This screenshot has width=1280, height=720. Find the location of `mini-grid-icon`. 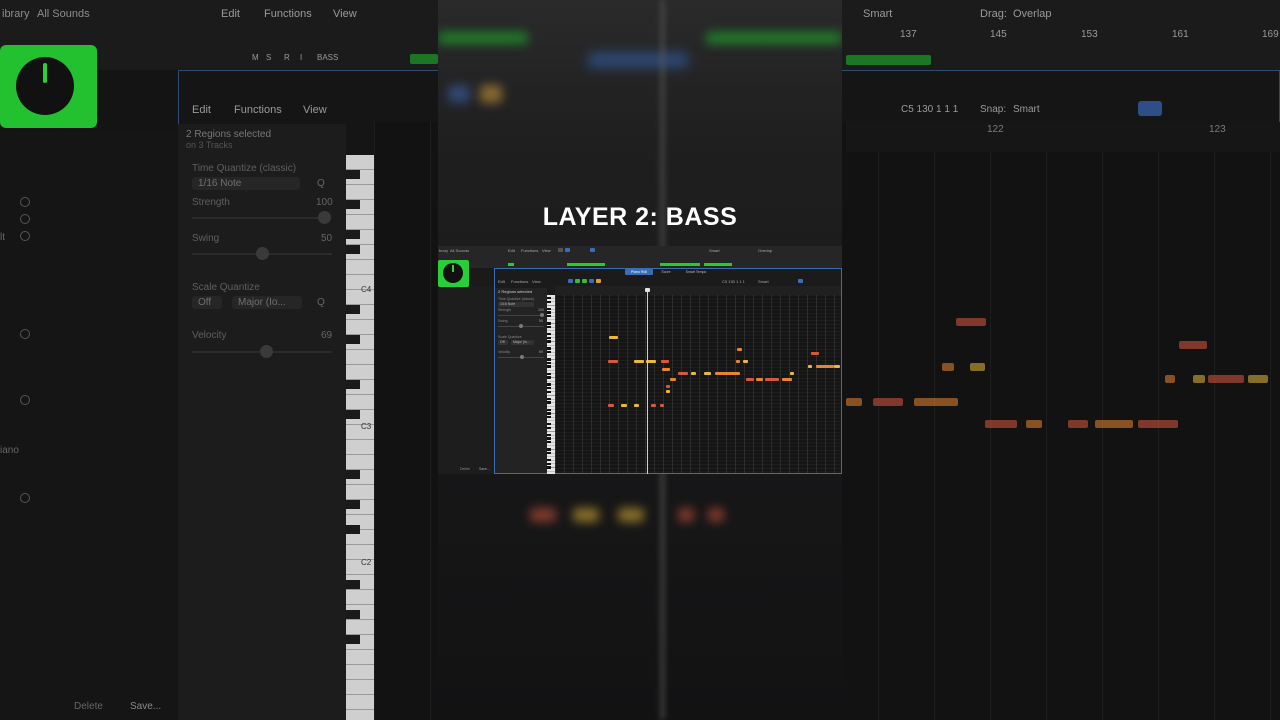

mini-grid-icon is located at coordinates (560, 250).